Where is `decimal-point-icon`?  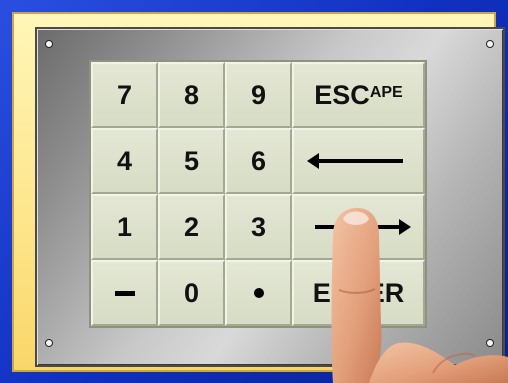
decimal-point-icon is located at coordinates (258, 293).